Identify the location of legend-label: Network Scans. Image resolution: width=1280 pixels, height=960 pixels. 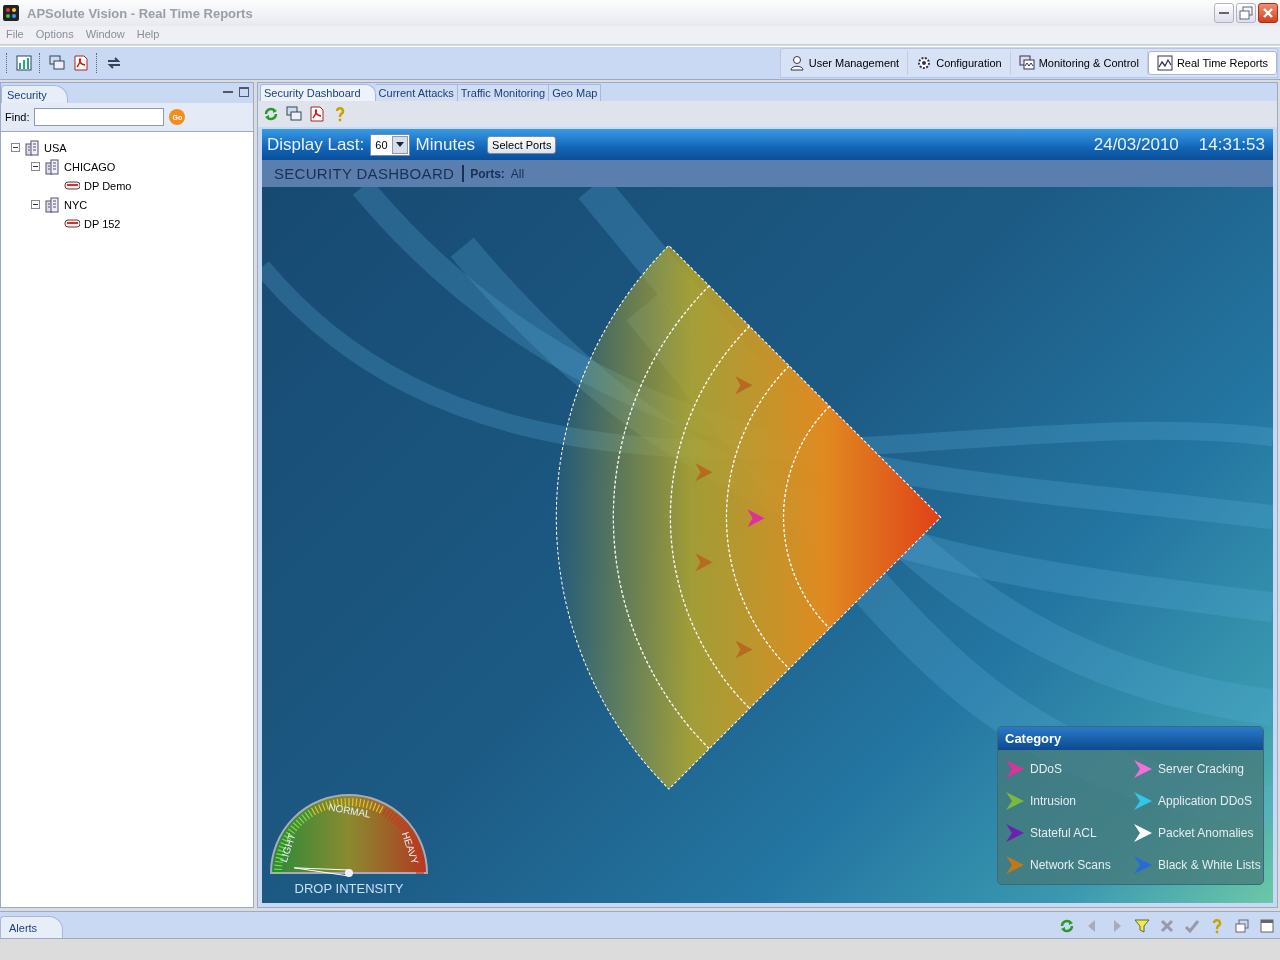
(1070, 865).